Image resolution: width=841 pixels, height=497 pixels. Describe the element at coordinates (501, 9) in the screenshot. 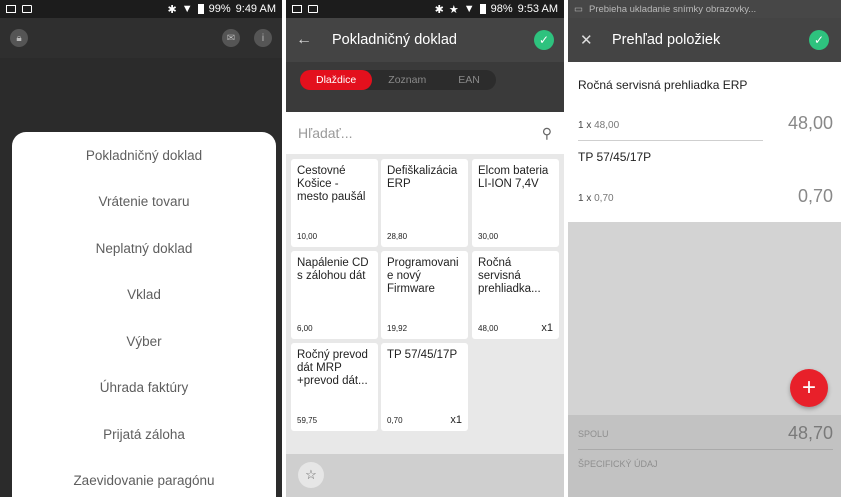

I see `battery-level: 98%` at that location.